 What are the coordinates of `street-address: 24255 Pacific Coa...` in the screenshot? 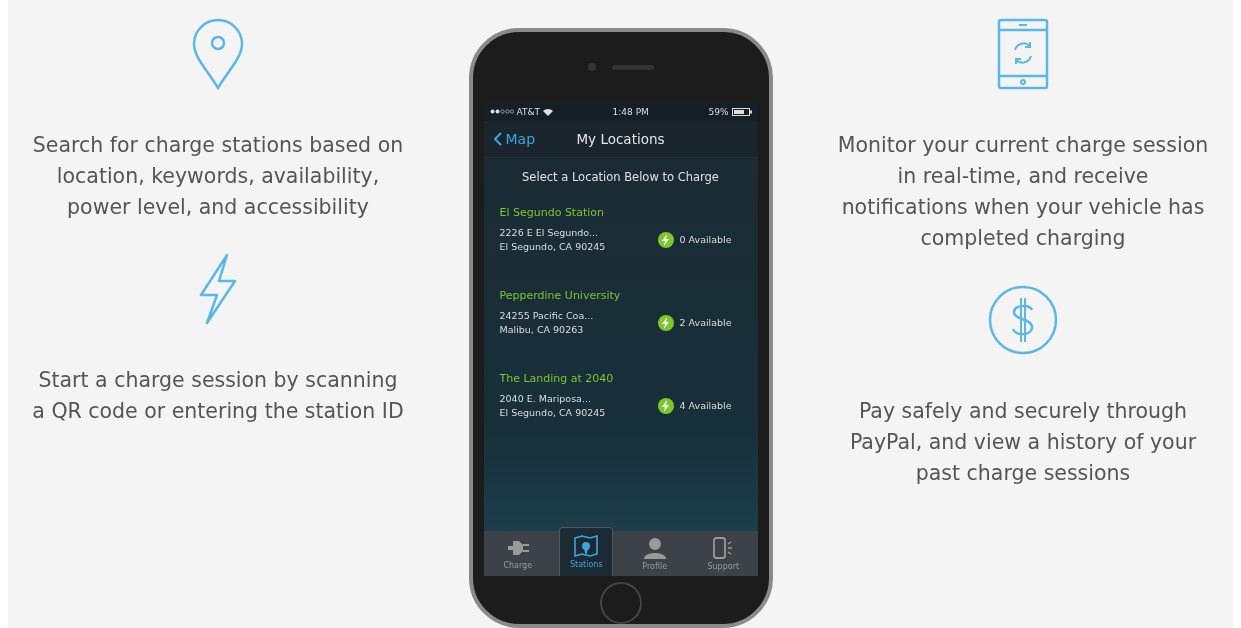 It's located at (547, 316).